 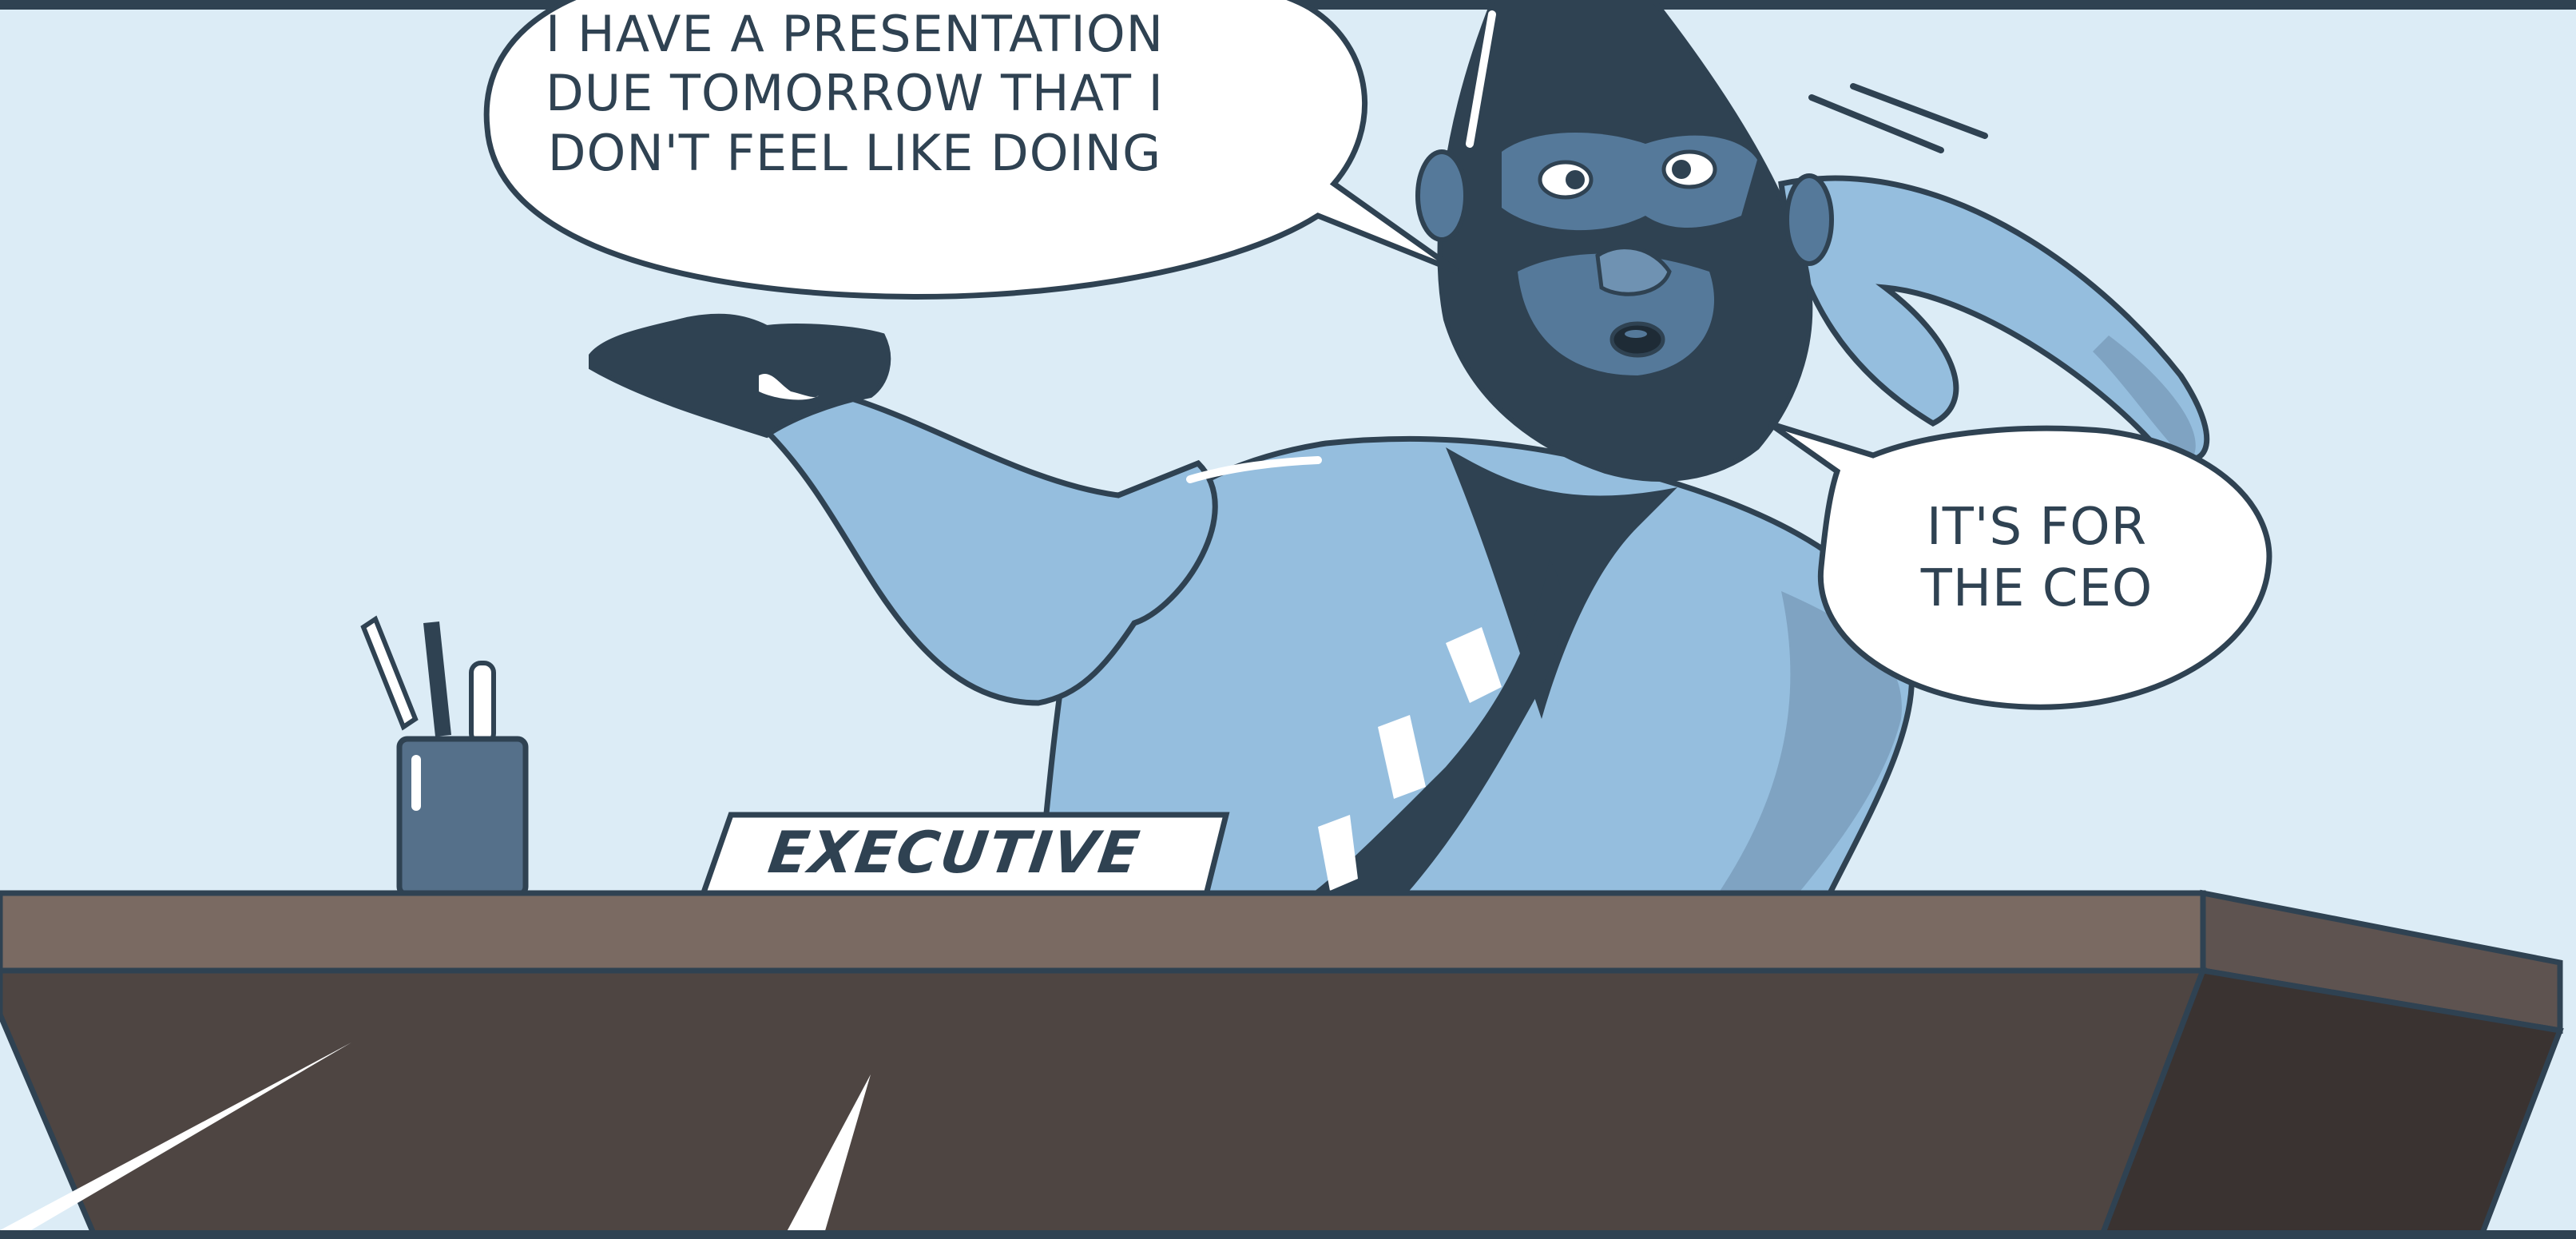 I want to click on speech-bubble-1-line: I HAVE A PRESENTATION, so click(x=855, y=34).